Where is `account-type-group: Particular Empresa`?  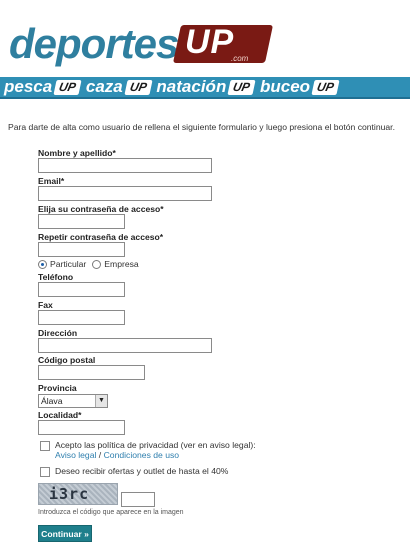
account-type-group: Particular Empresa is located at coordinates (91, 264).